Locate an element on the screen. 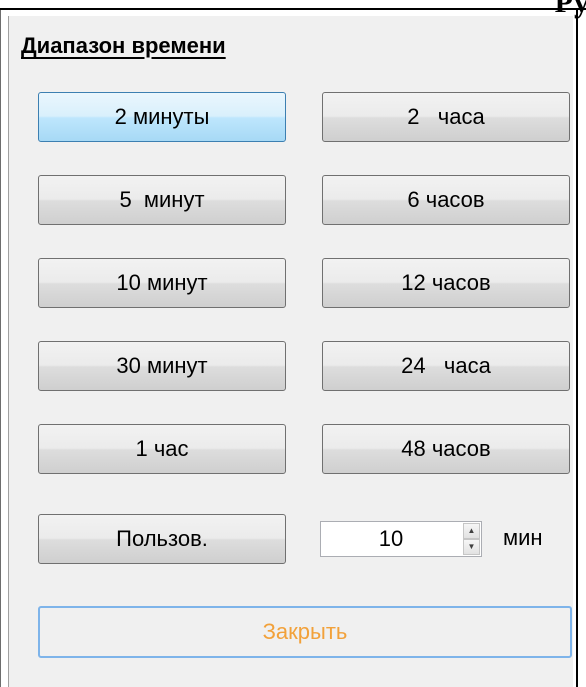  range-6-hours-button: 6 часов is located at coordinates (446, 200).